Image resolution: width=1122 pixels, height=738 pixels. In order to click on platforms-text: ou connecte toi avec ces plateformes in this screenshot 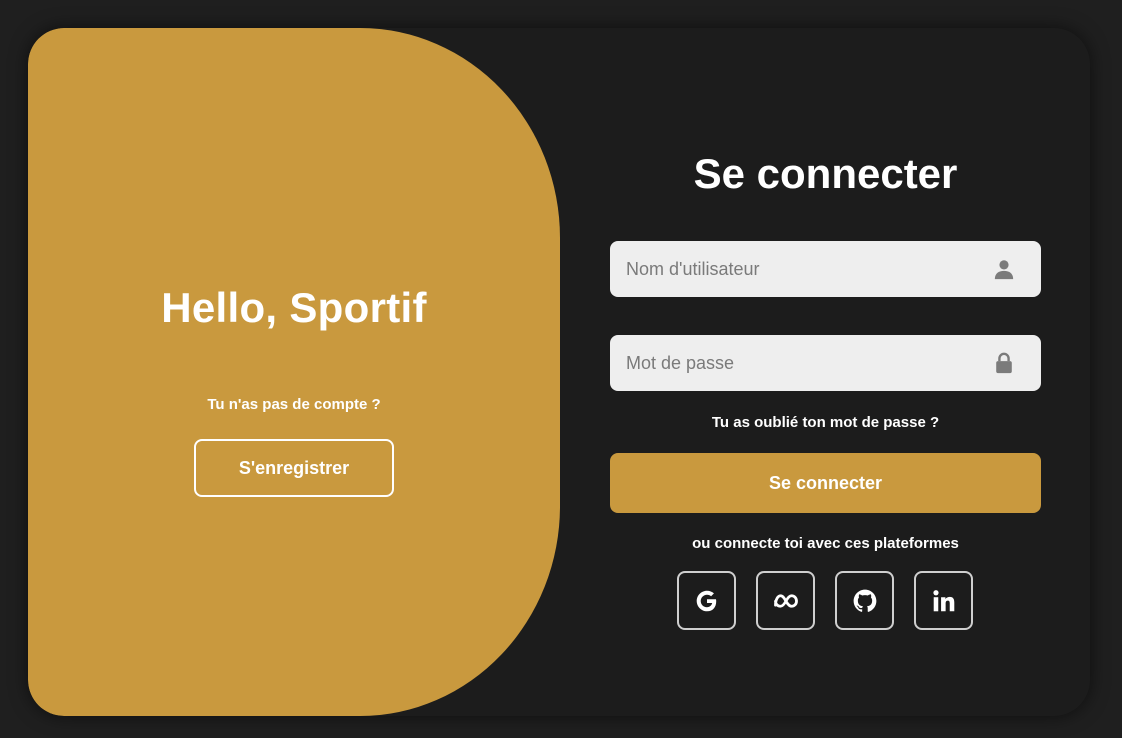, I will do `click(825, 543)`.